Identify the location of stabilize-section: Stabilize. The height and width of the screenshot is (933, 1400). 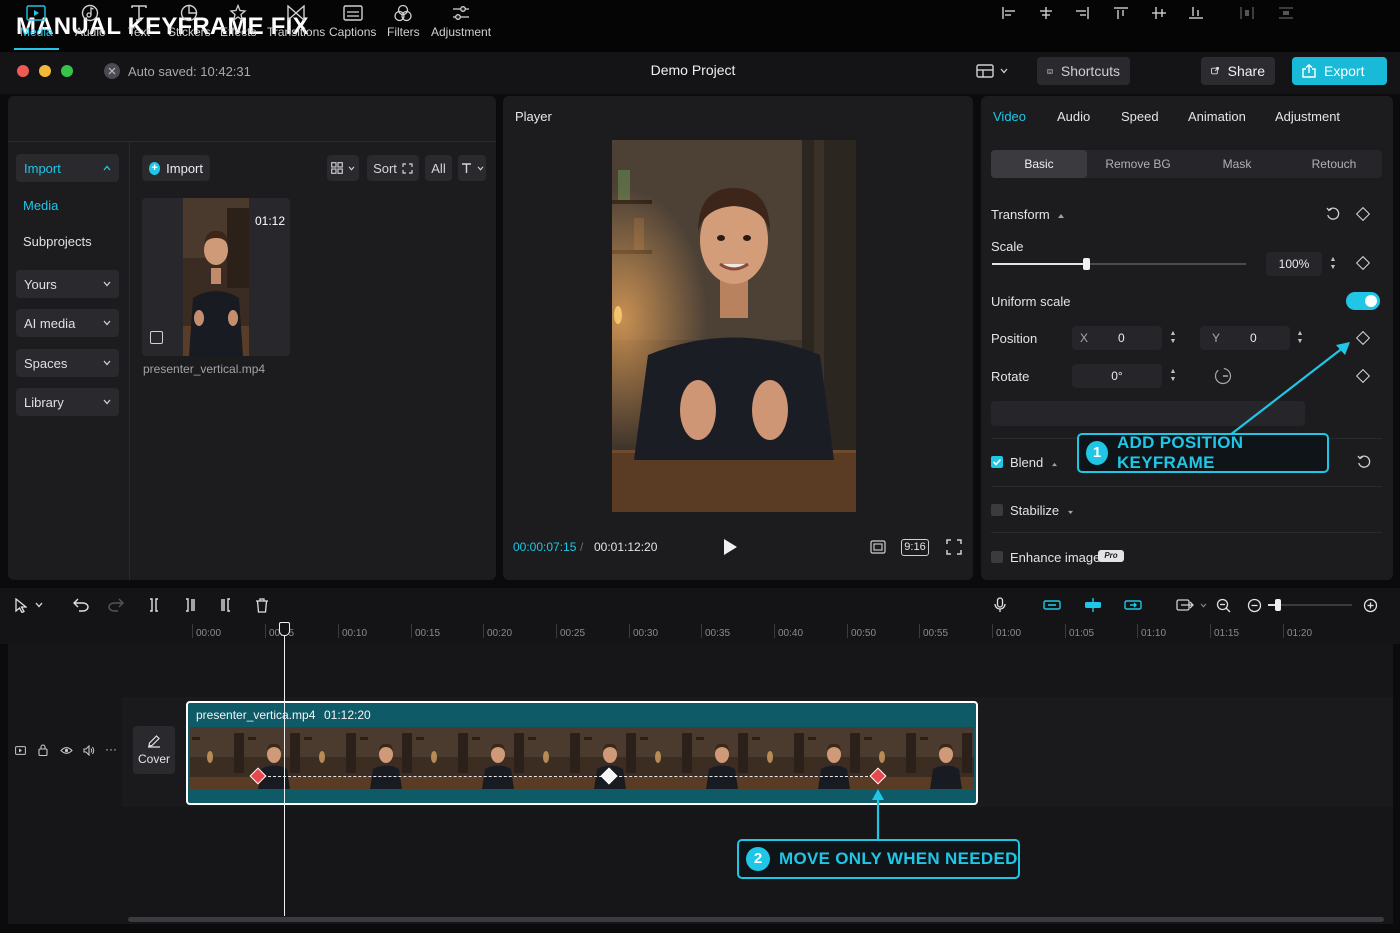
(1042, 510).